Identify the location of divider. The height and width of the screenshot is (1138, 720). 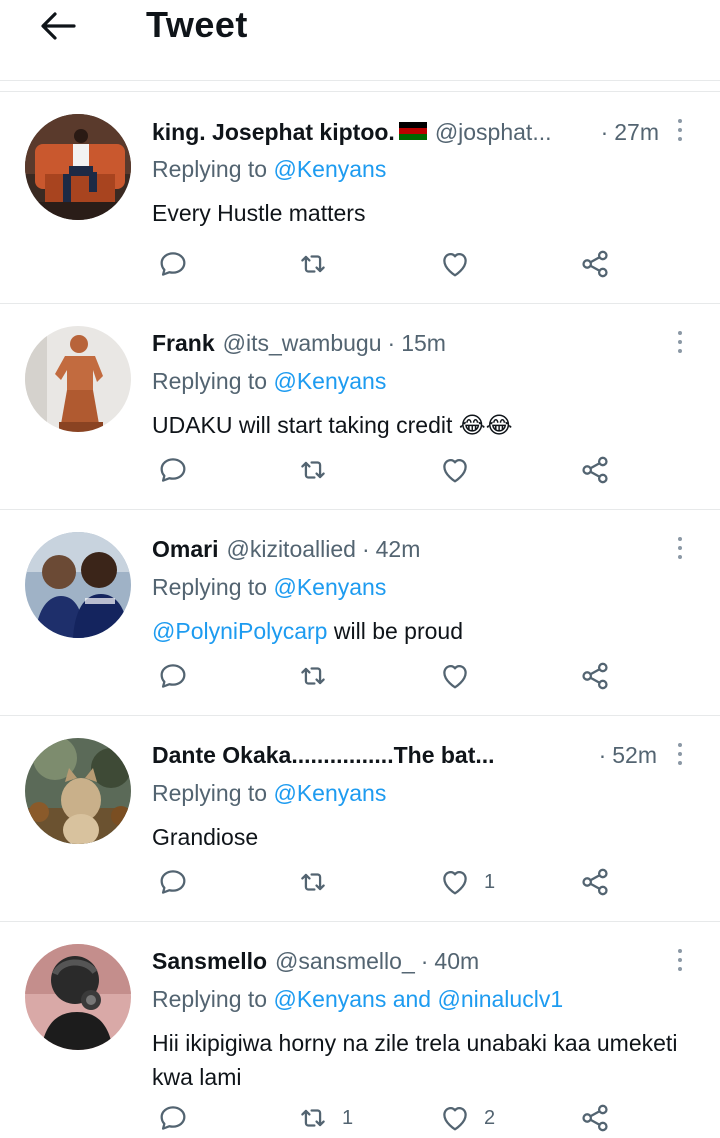
(360, 86).